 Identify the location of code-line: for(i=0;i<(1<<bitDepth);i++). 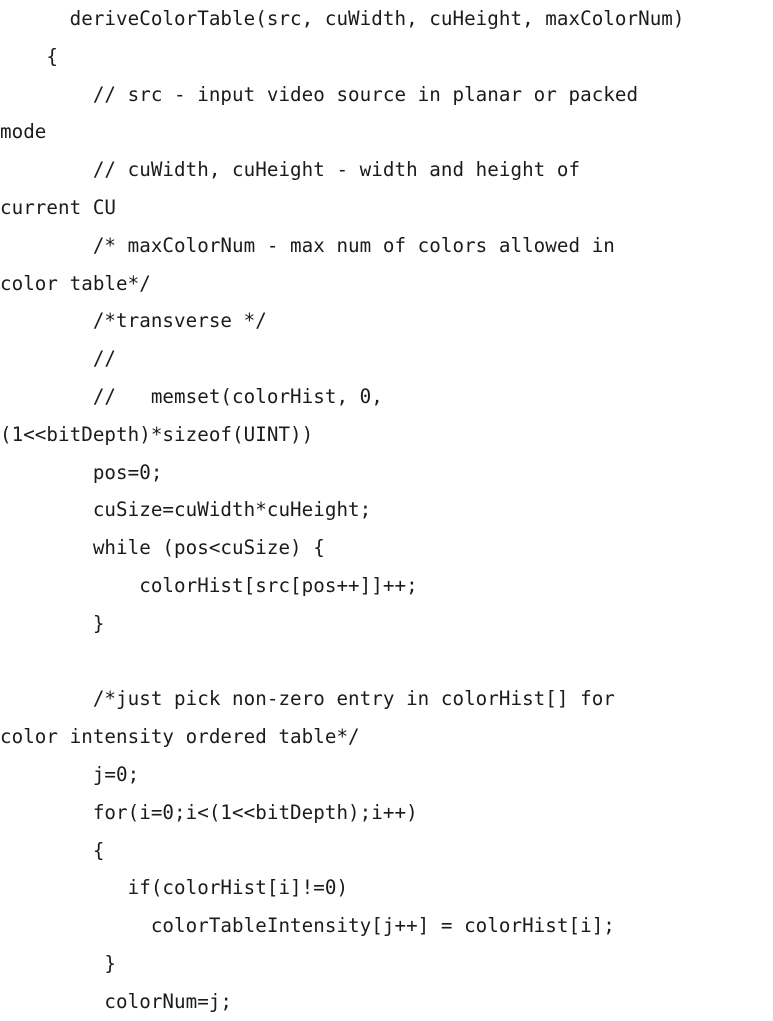
(209, 812).